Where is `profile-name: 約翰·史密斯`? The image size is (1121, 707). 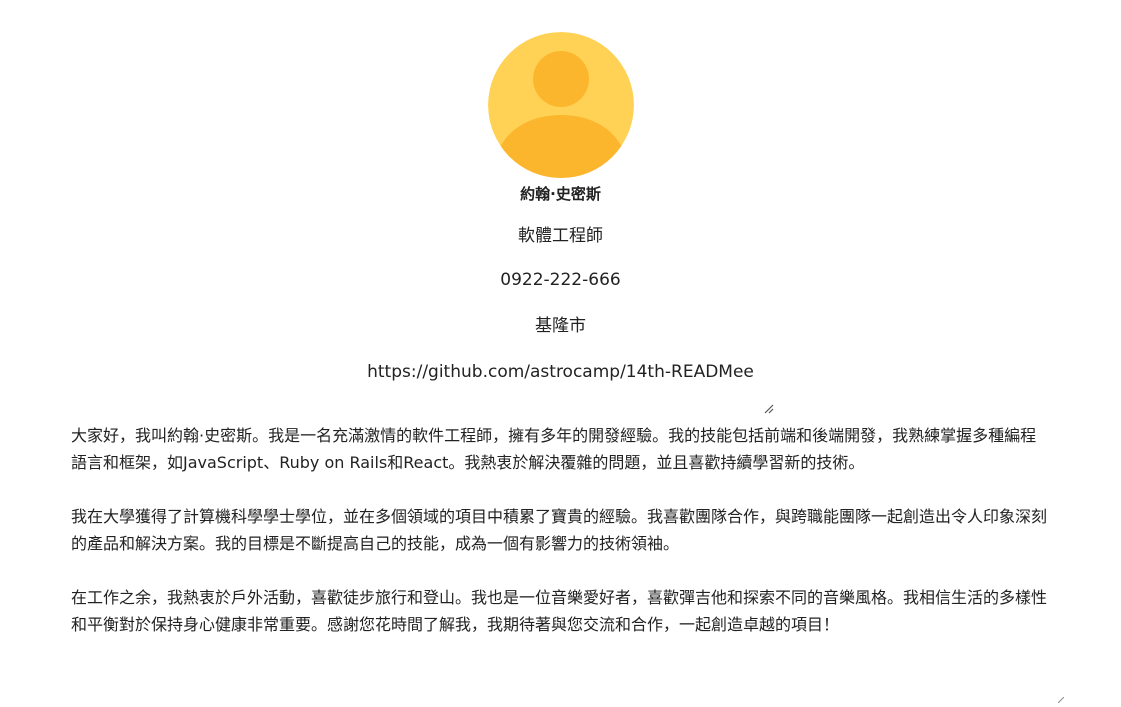
profile-name: 約翰·史密斯 is located at coordinates (560, 194).